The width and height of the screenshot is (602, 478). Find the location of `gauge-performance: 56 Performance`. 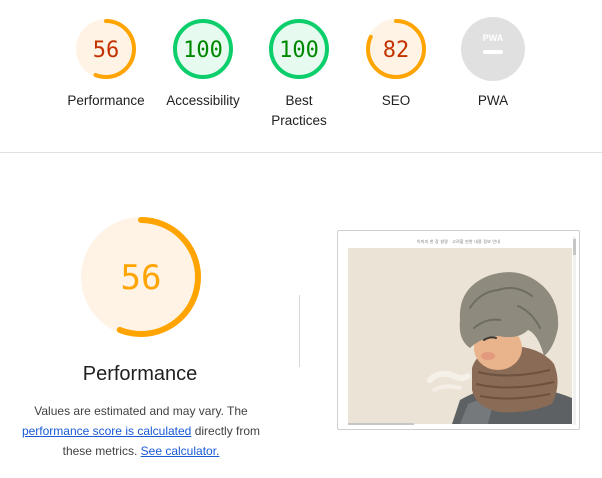

gauge-performance: 56 Performance is located at coordinates (106, 63).